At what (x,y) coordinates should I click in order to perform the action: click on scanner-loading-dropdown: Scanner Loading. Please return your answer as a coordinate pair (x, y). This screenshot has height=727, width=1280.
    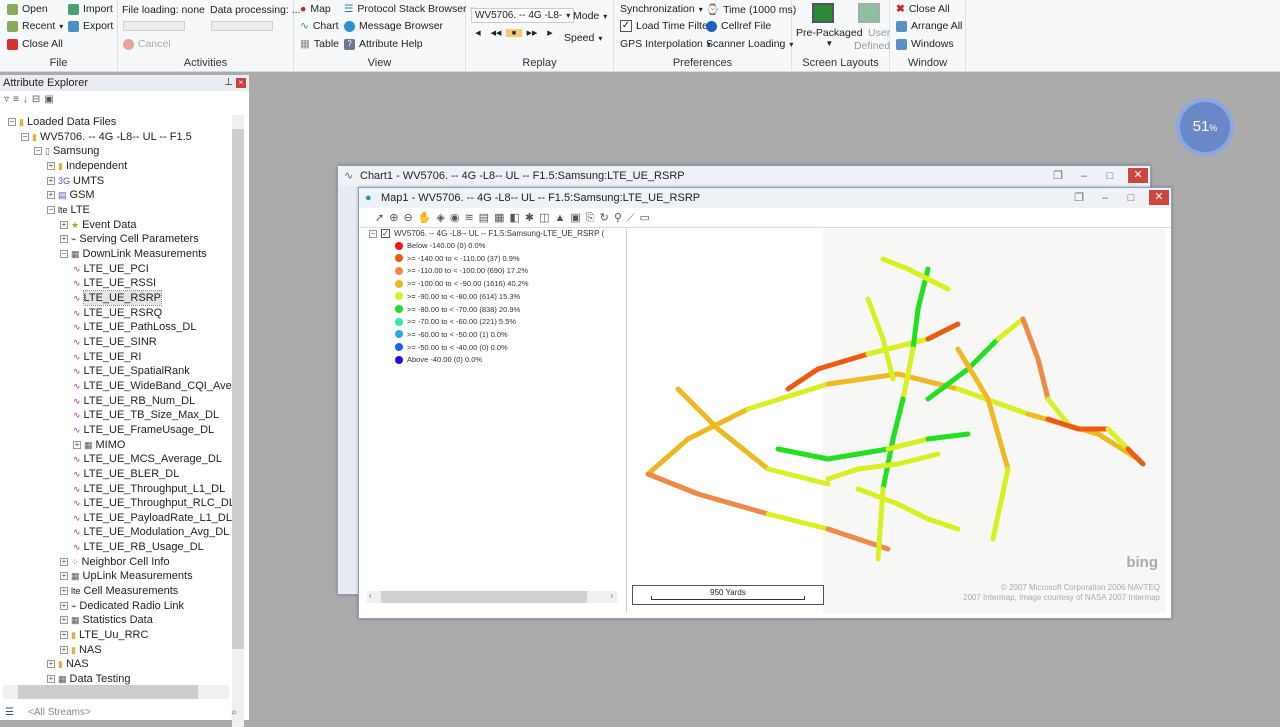
    Looking at the image, I should click on (749, 44).